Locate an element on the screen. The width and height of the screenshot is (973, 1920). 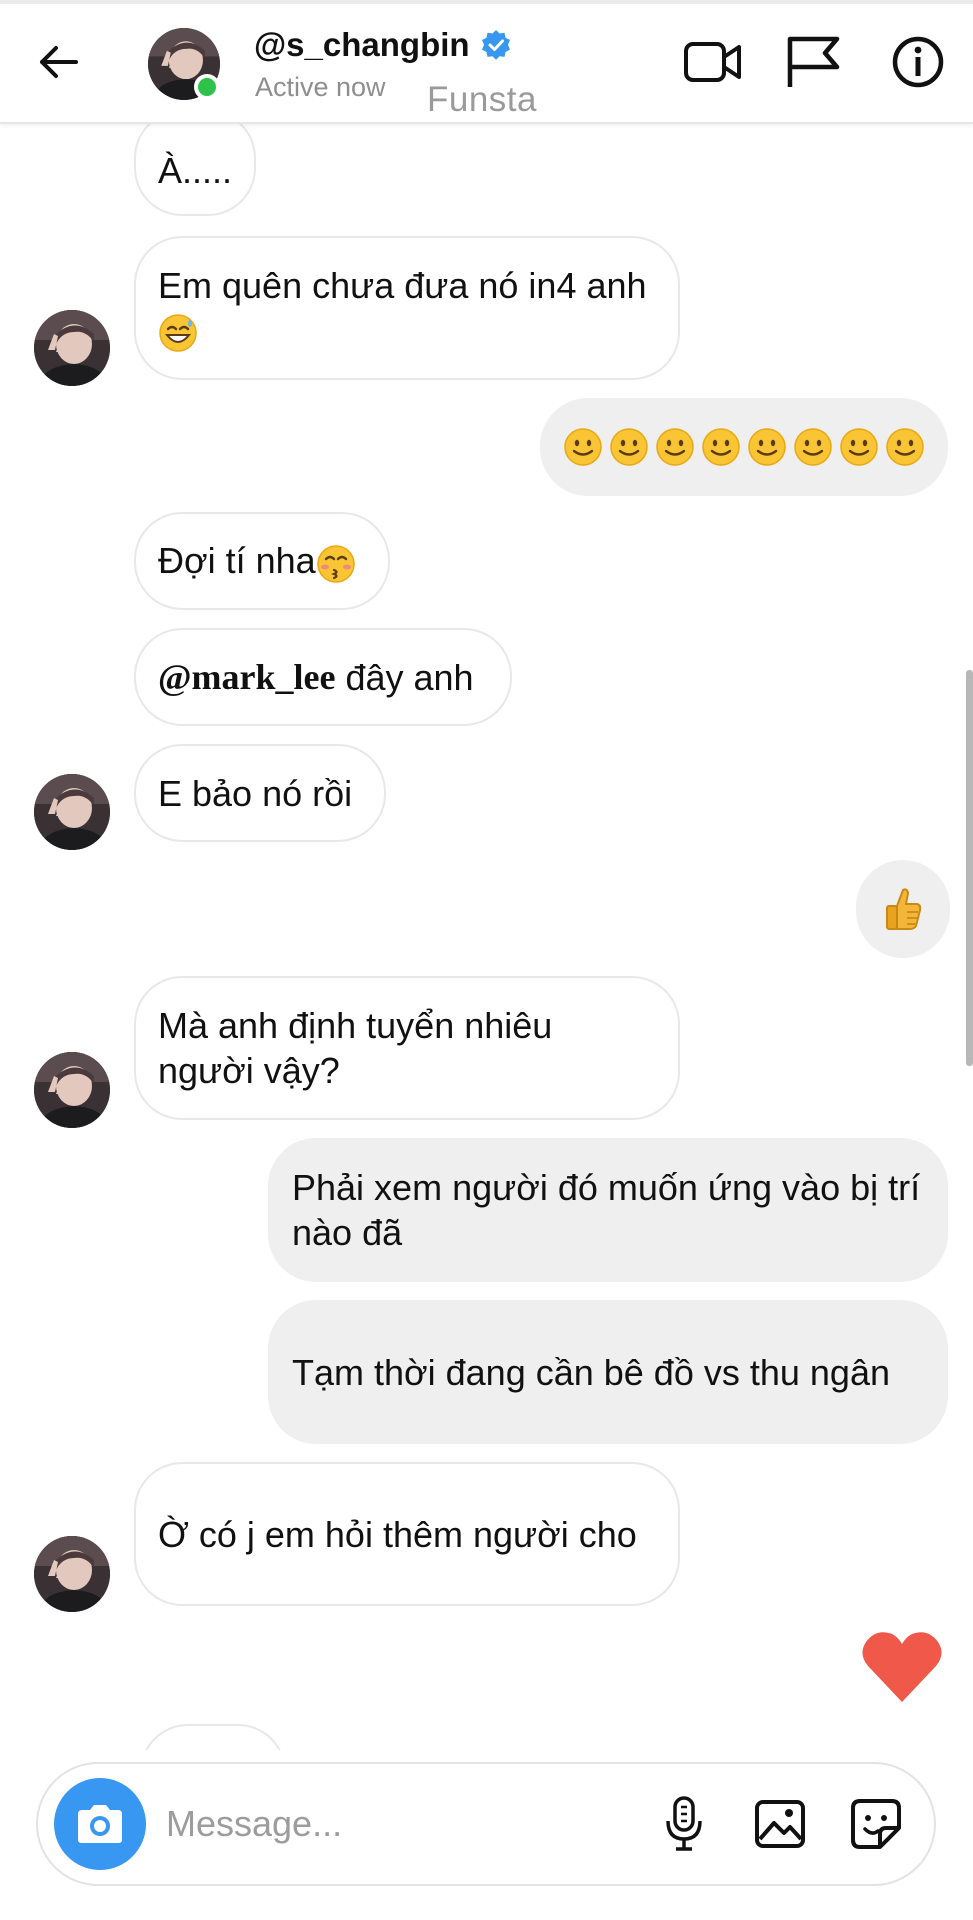
camera-icon is located at coordinates (100, 1824).